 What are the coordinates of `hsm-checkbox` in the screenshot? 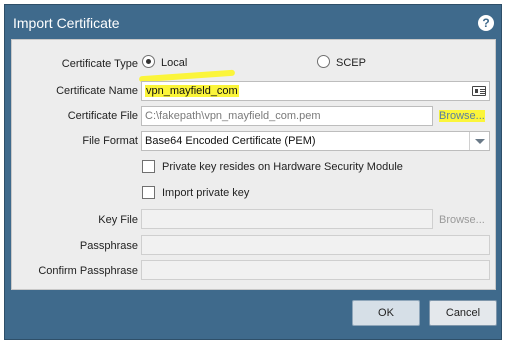 It's located at (148, 166).